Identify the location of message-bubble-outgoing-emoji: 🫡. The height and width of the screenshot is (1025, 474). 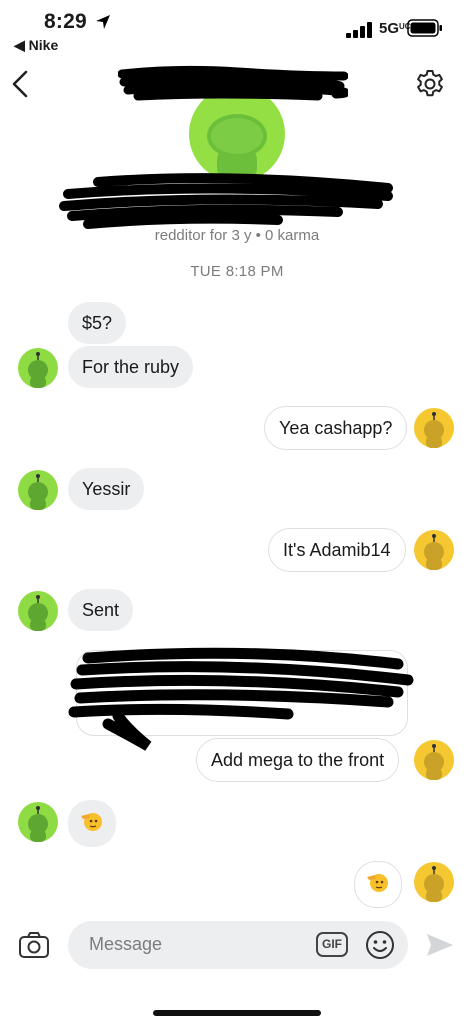
(378, 884).